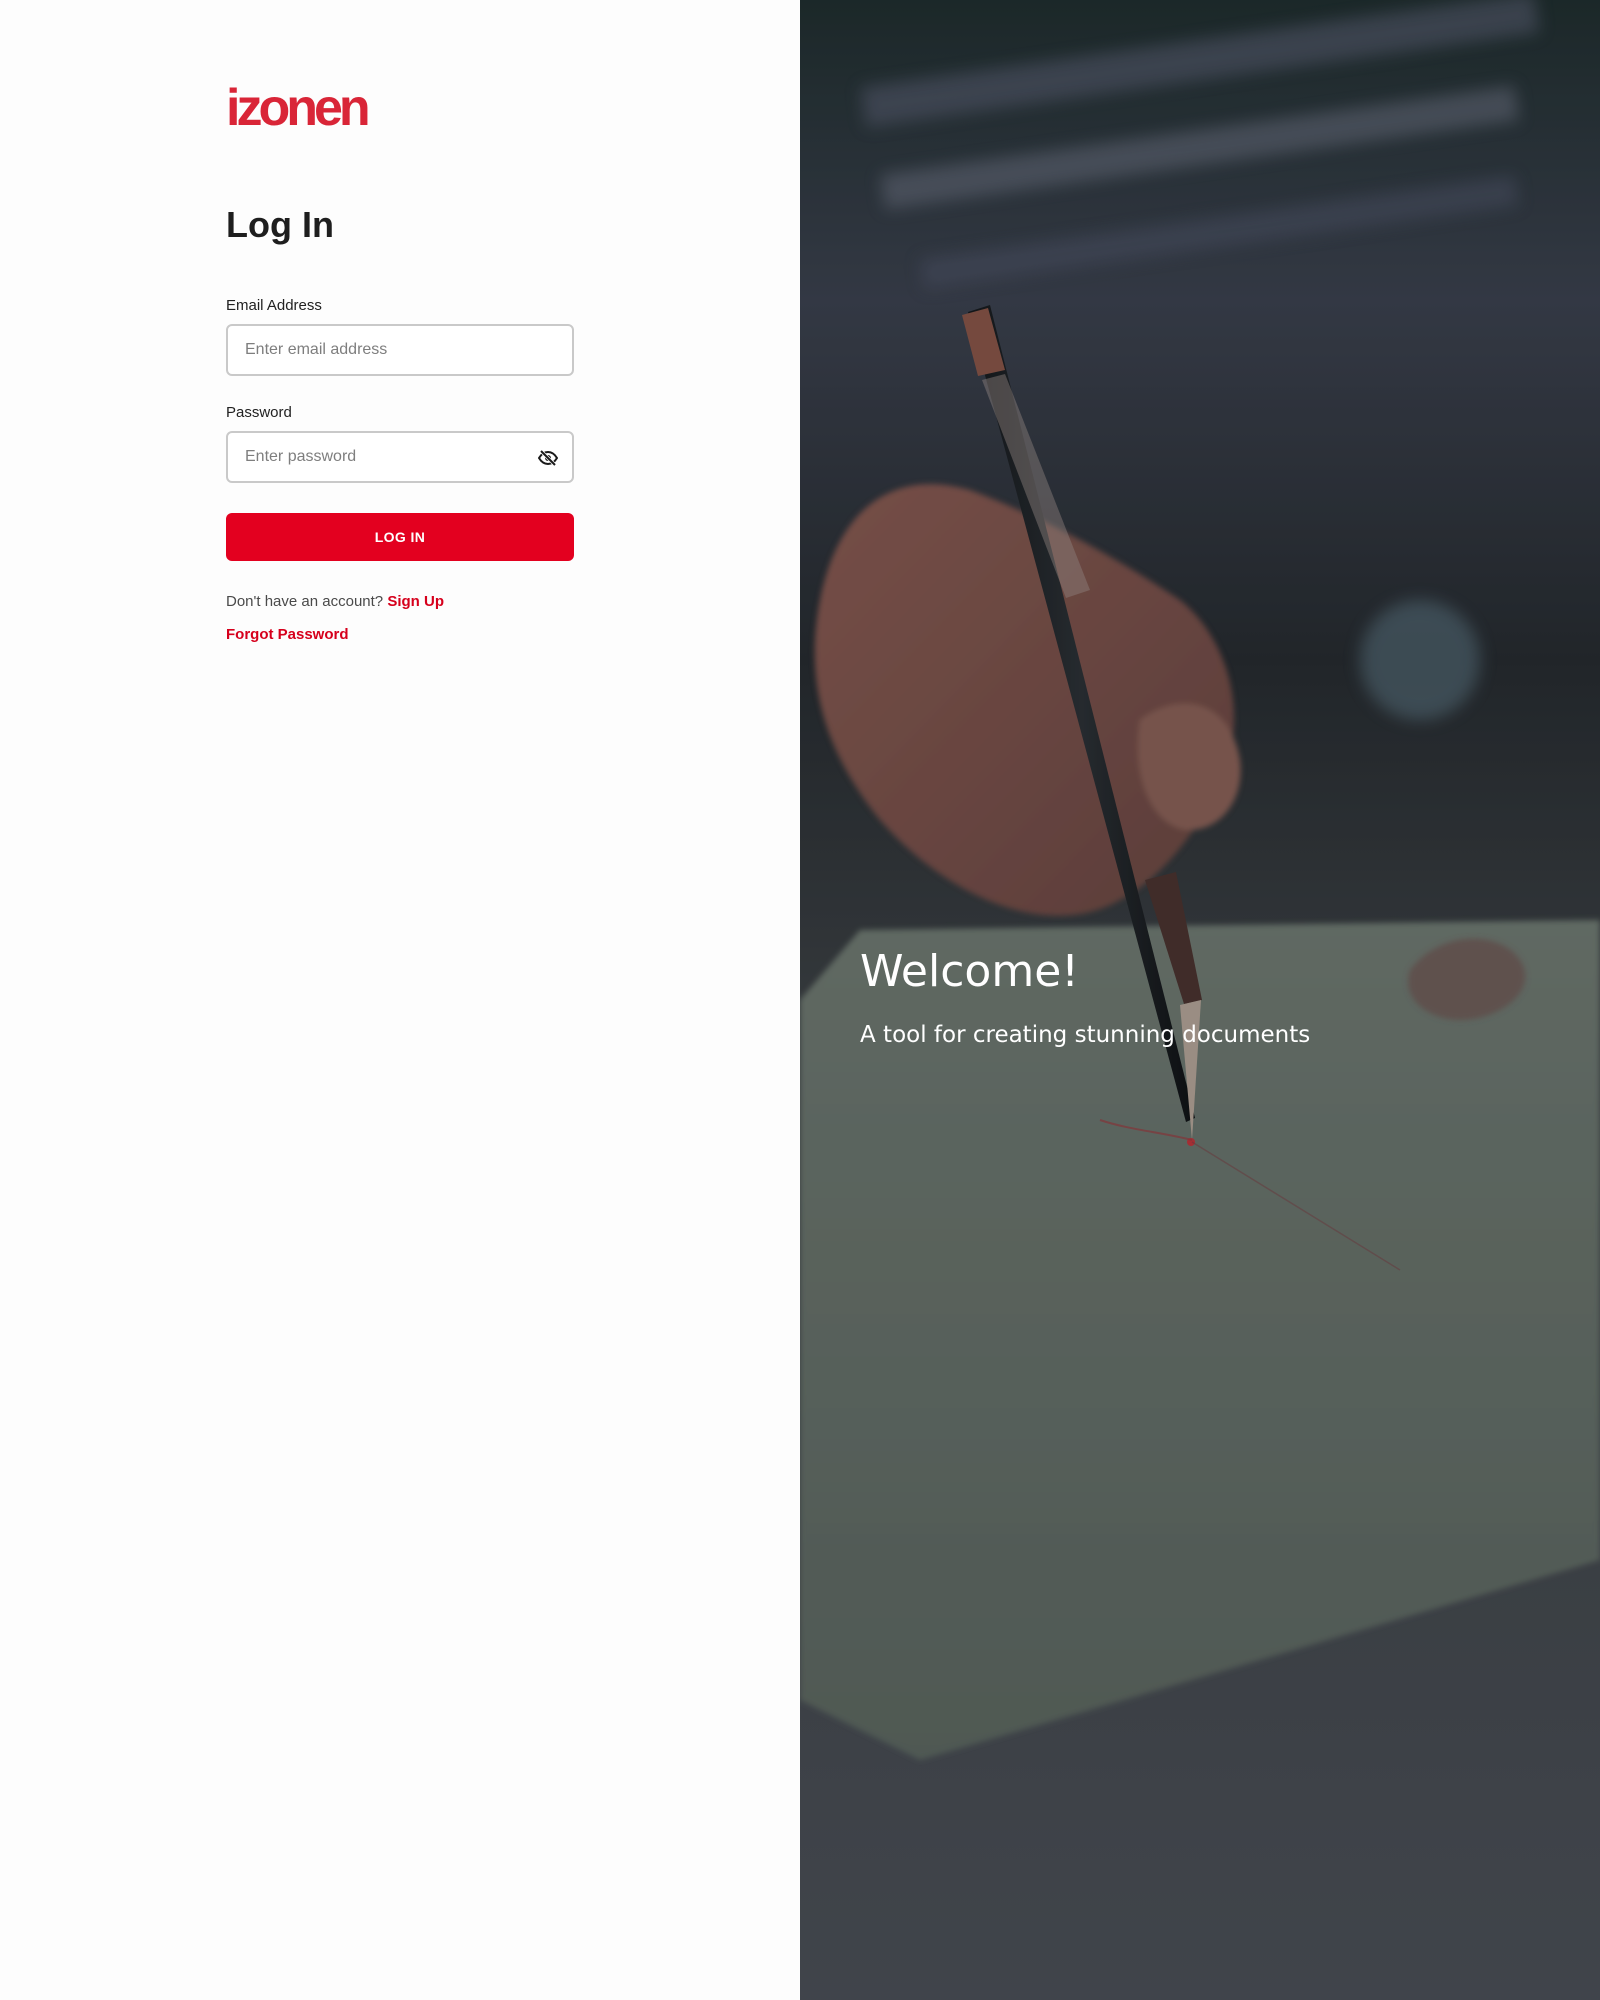 Image resolution: width=1600 pixels, height=2000 pixels. What do you see at coordinates (400, 537) in the screenshot?
I see `login-button: LOG IN` at bounding box center [400, 537].